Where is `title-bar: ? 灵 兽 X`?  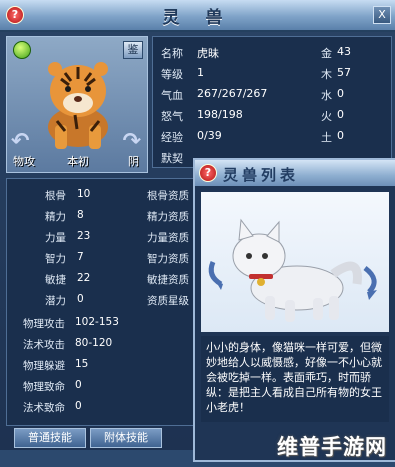 title-bar: ? 灵 兽 X is located at coordinates (197, 16).